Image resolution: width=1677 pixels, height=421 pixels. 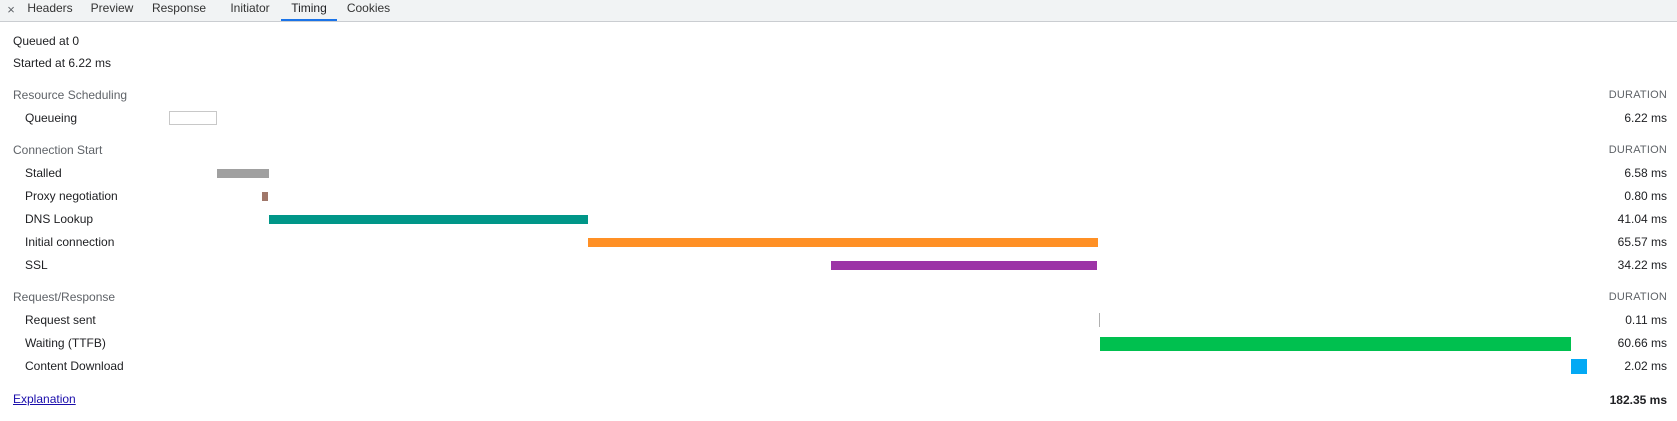 I want to click on section-title-connection-start: Connection Start, so click(x=58, y=150).